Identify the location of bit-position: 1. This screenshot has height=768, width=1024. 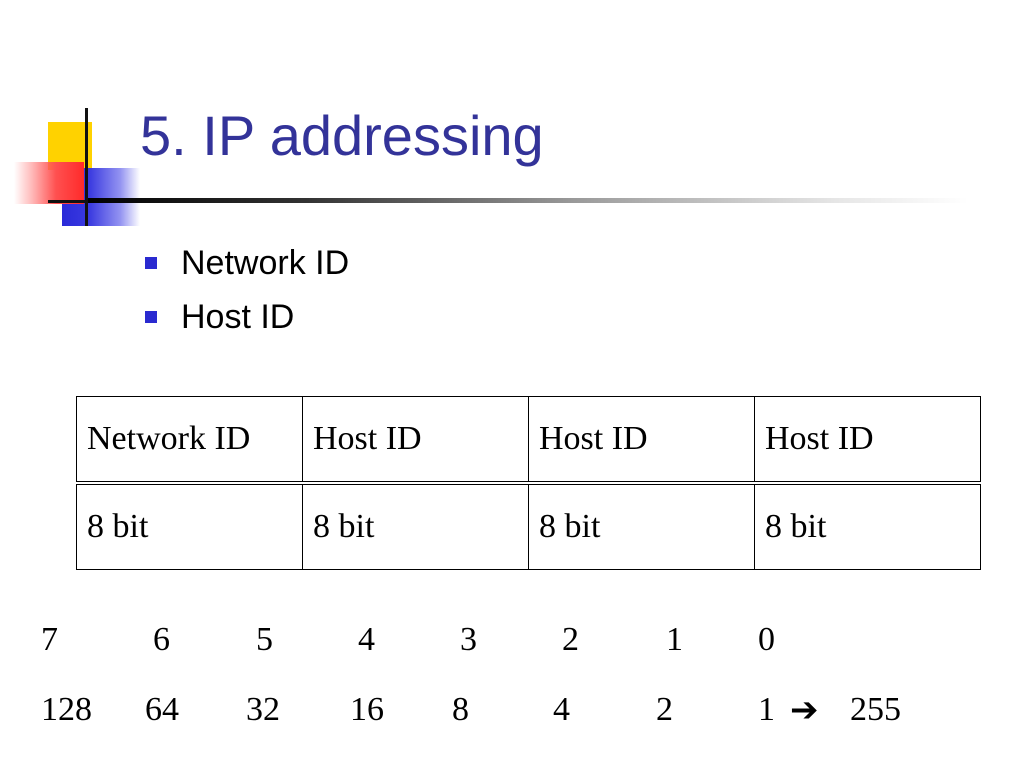
(674, 639).